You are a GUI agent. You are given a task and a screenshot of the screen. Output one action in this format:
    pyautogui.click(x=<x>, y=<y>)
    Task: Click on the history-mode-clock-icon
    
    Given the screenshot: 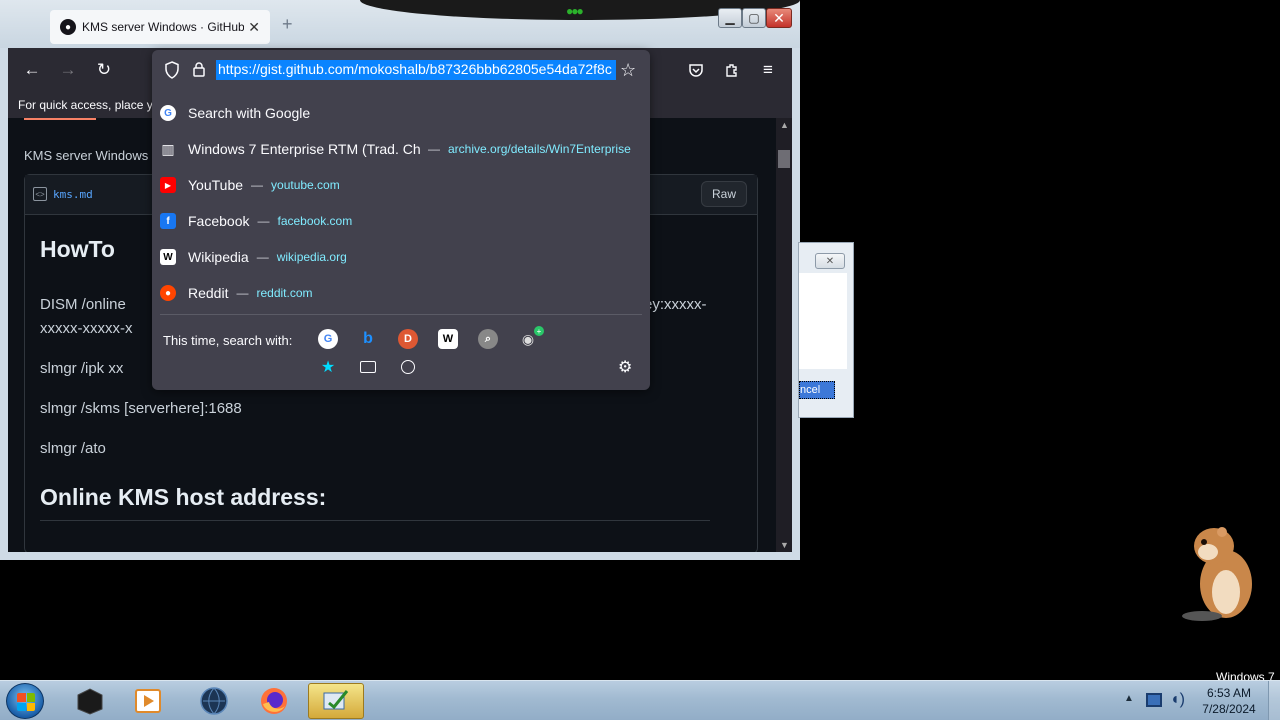 What is the action you would take?
    pyautogui.click(x=408, y=367)
    